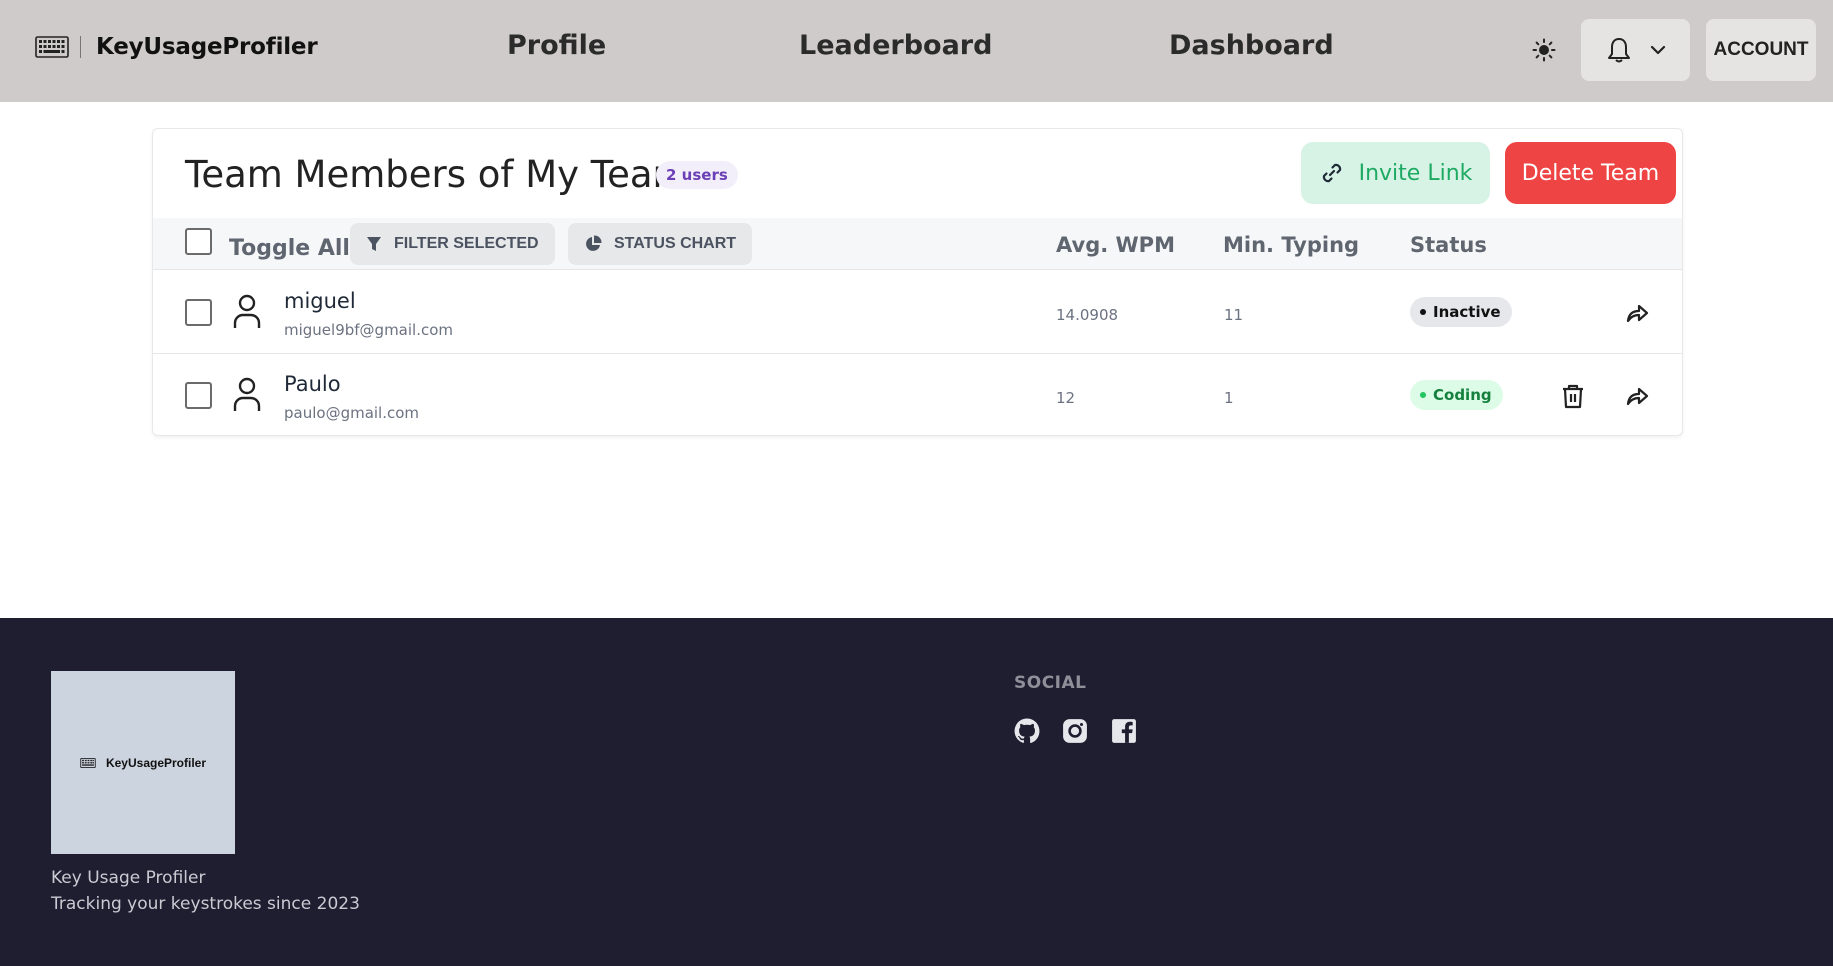  What do you see at coordinates (1050, 683) in the screenshot?
I see `social-heading: SOCIAL` at bounding box center [1050, 683].